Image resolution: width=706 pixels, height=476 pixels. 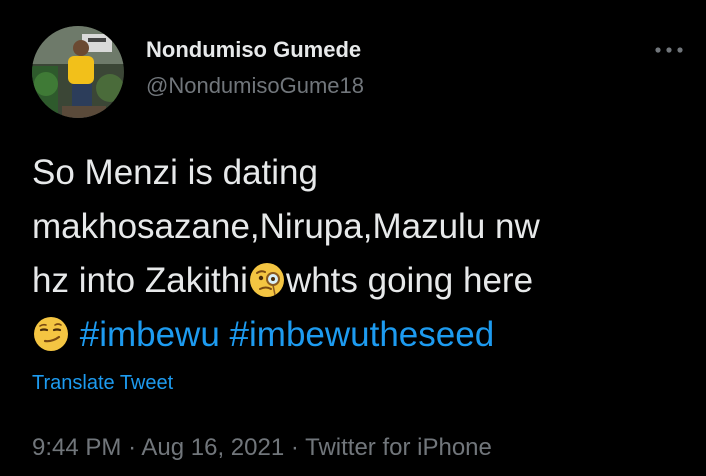 What do you see at coordinates (175, 172) in the screenshot?
I see `tweet-line-1: So Menzi is dating` at bounding box center [175, 172].